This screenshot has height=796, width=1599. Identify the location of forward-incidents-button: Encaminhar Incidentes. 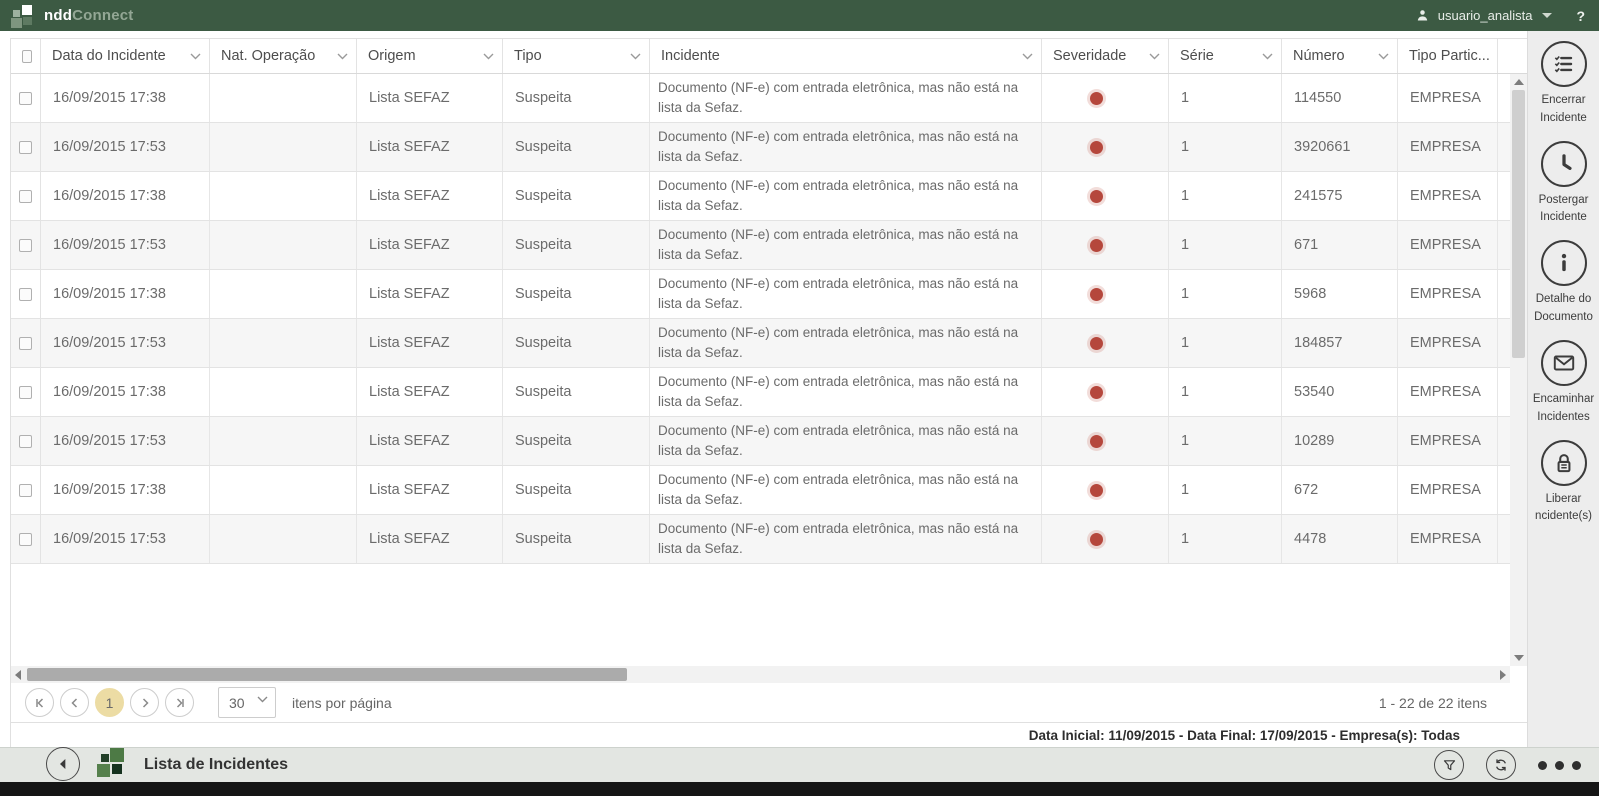
(1563, 383).